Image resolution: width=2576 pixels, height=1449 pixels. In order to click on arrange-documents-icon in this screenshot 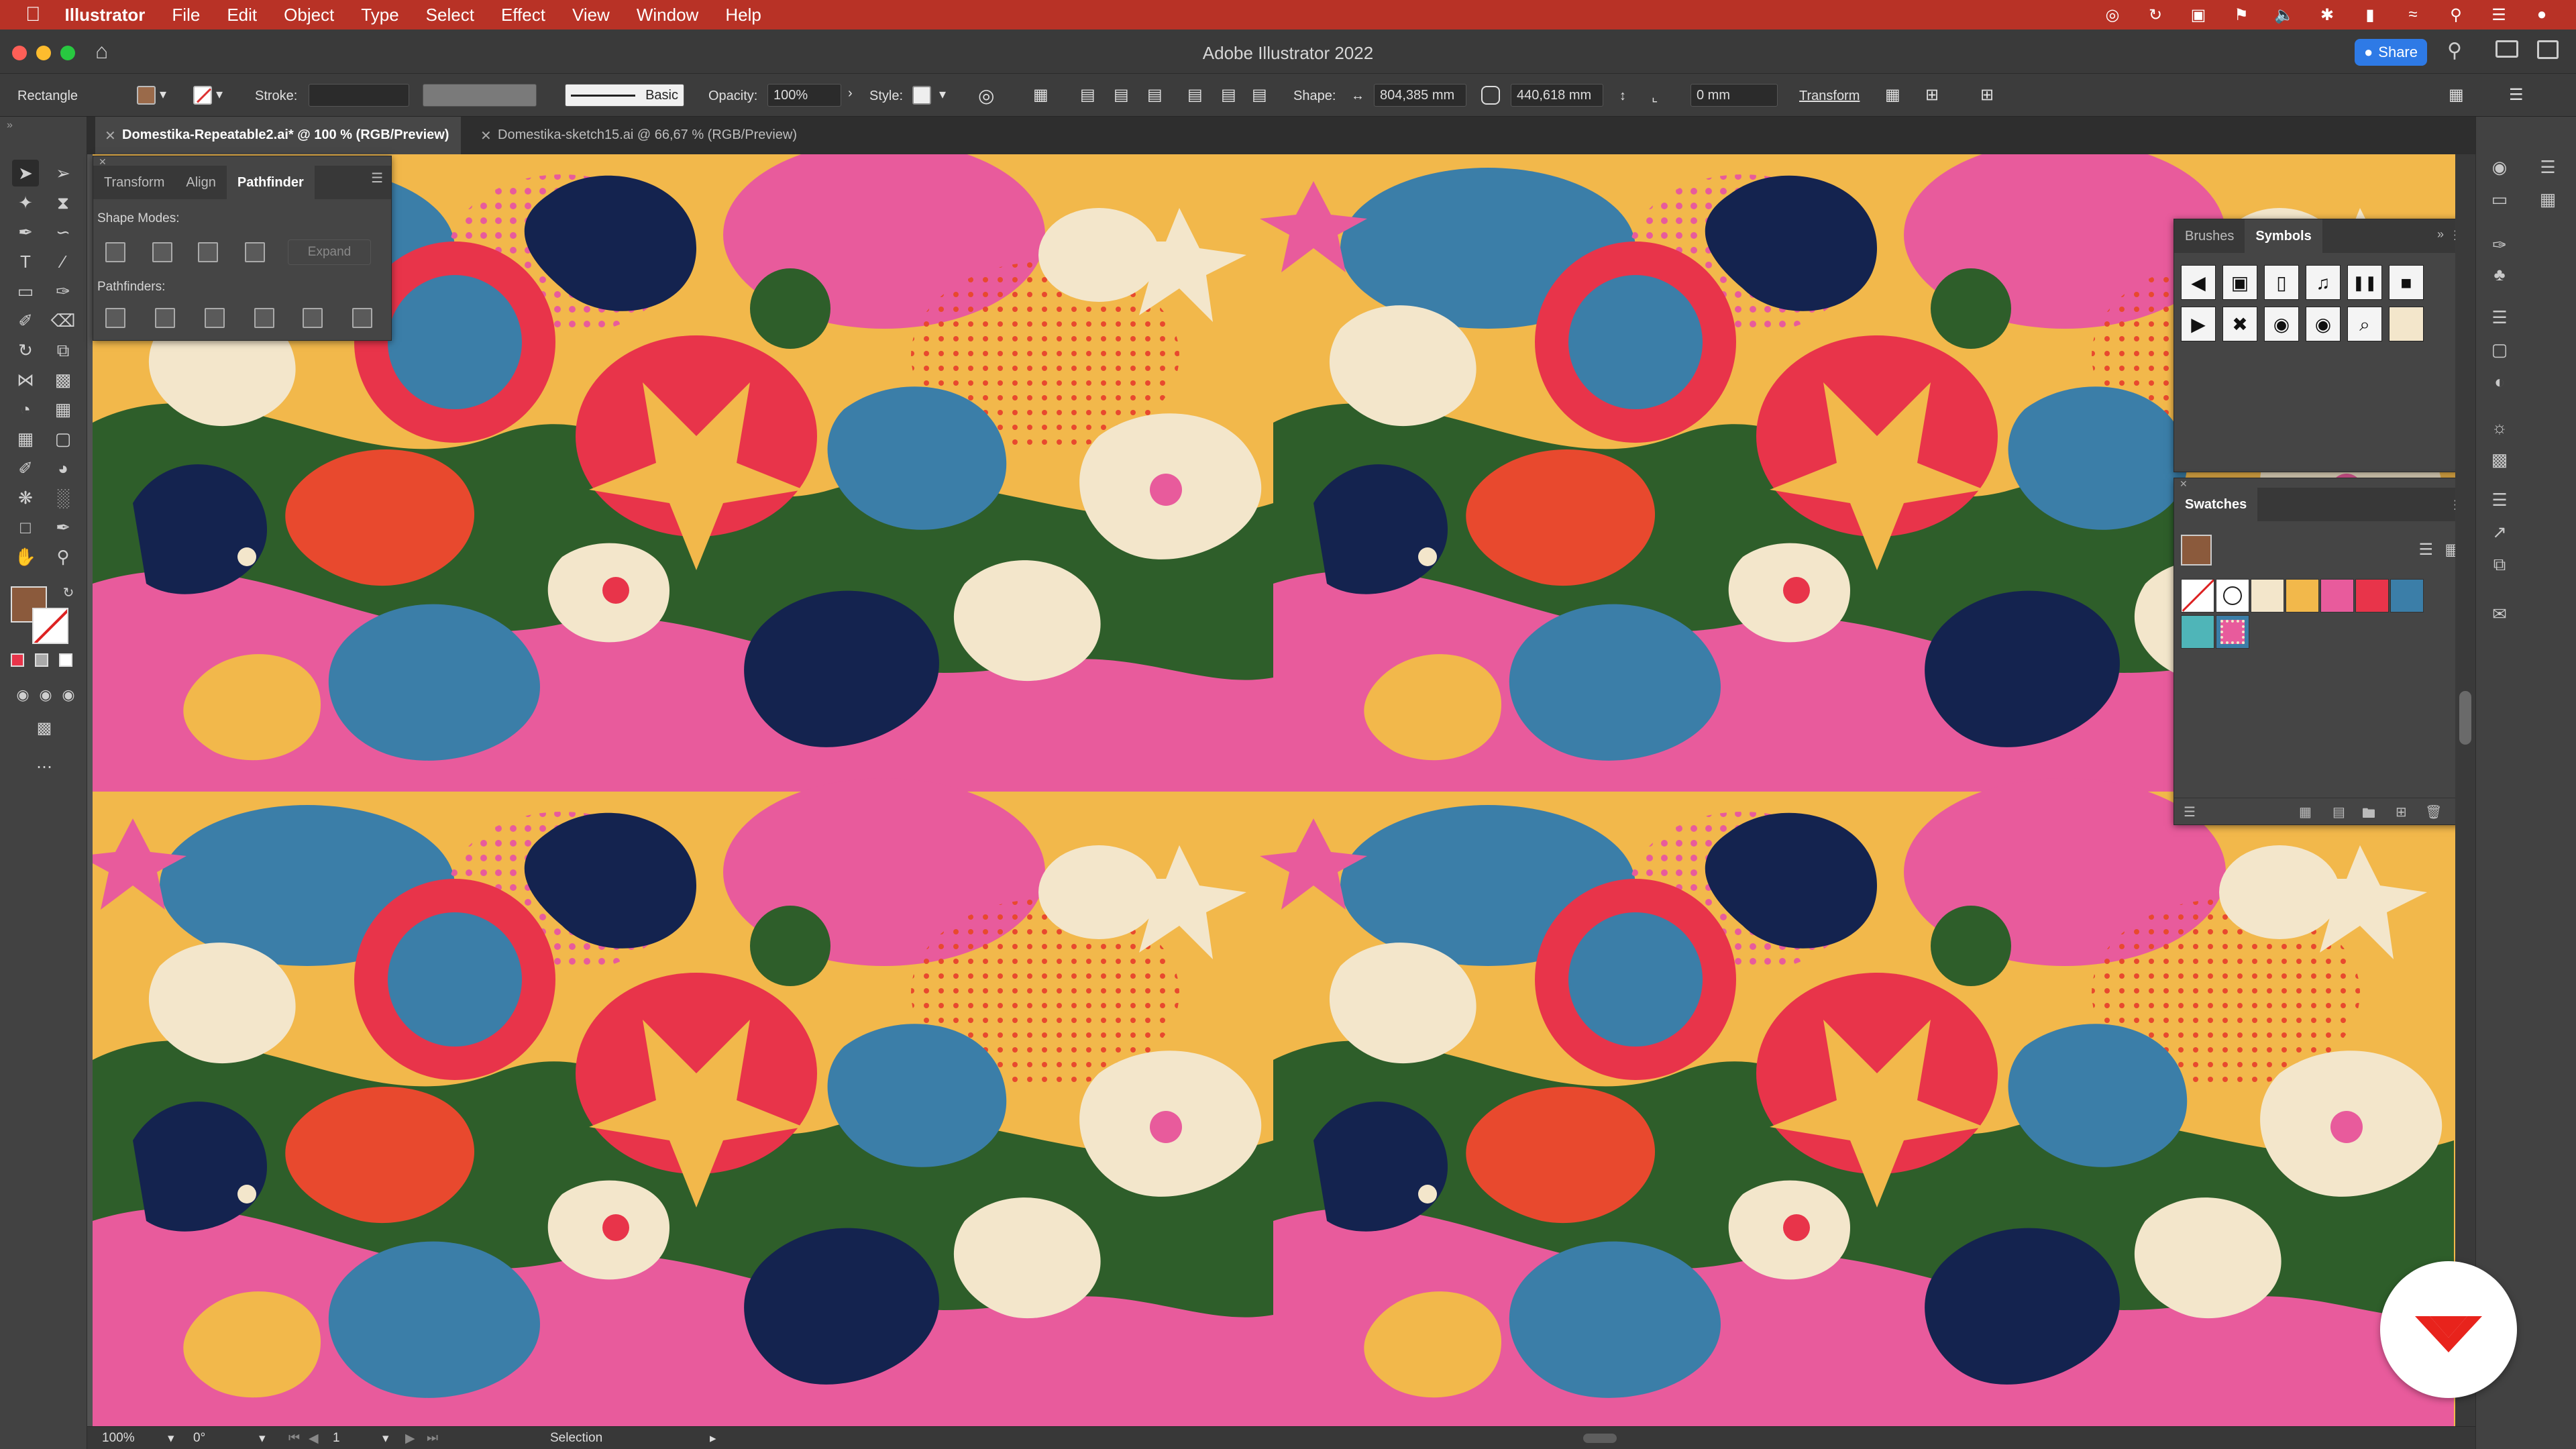, I will do `click(2507, 49)`.